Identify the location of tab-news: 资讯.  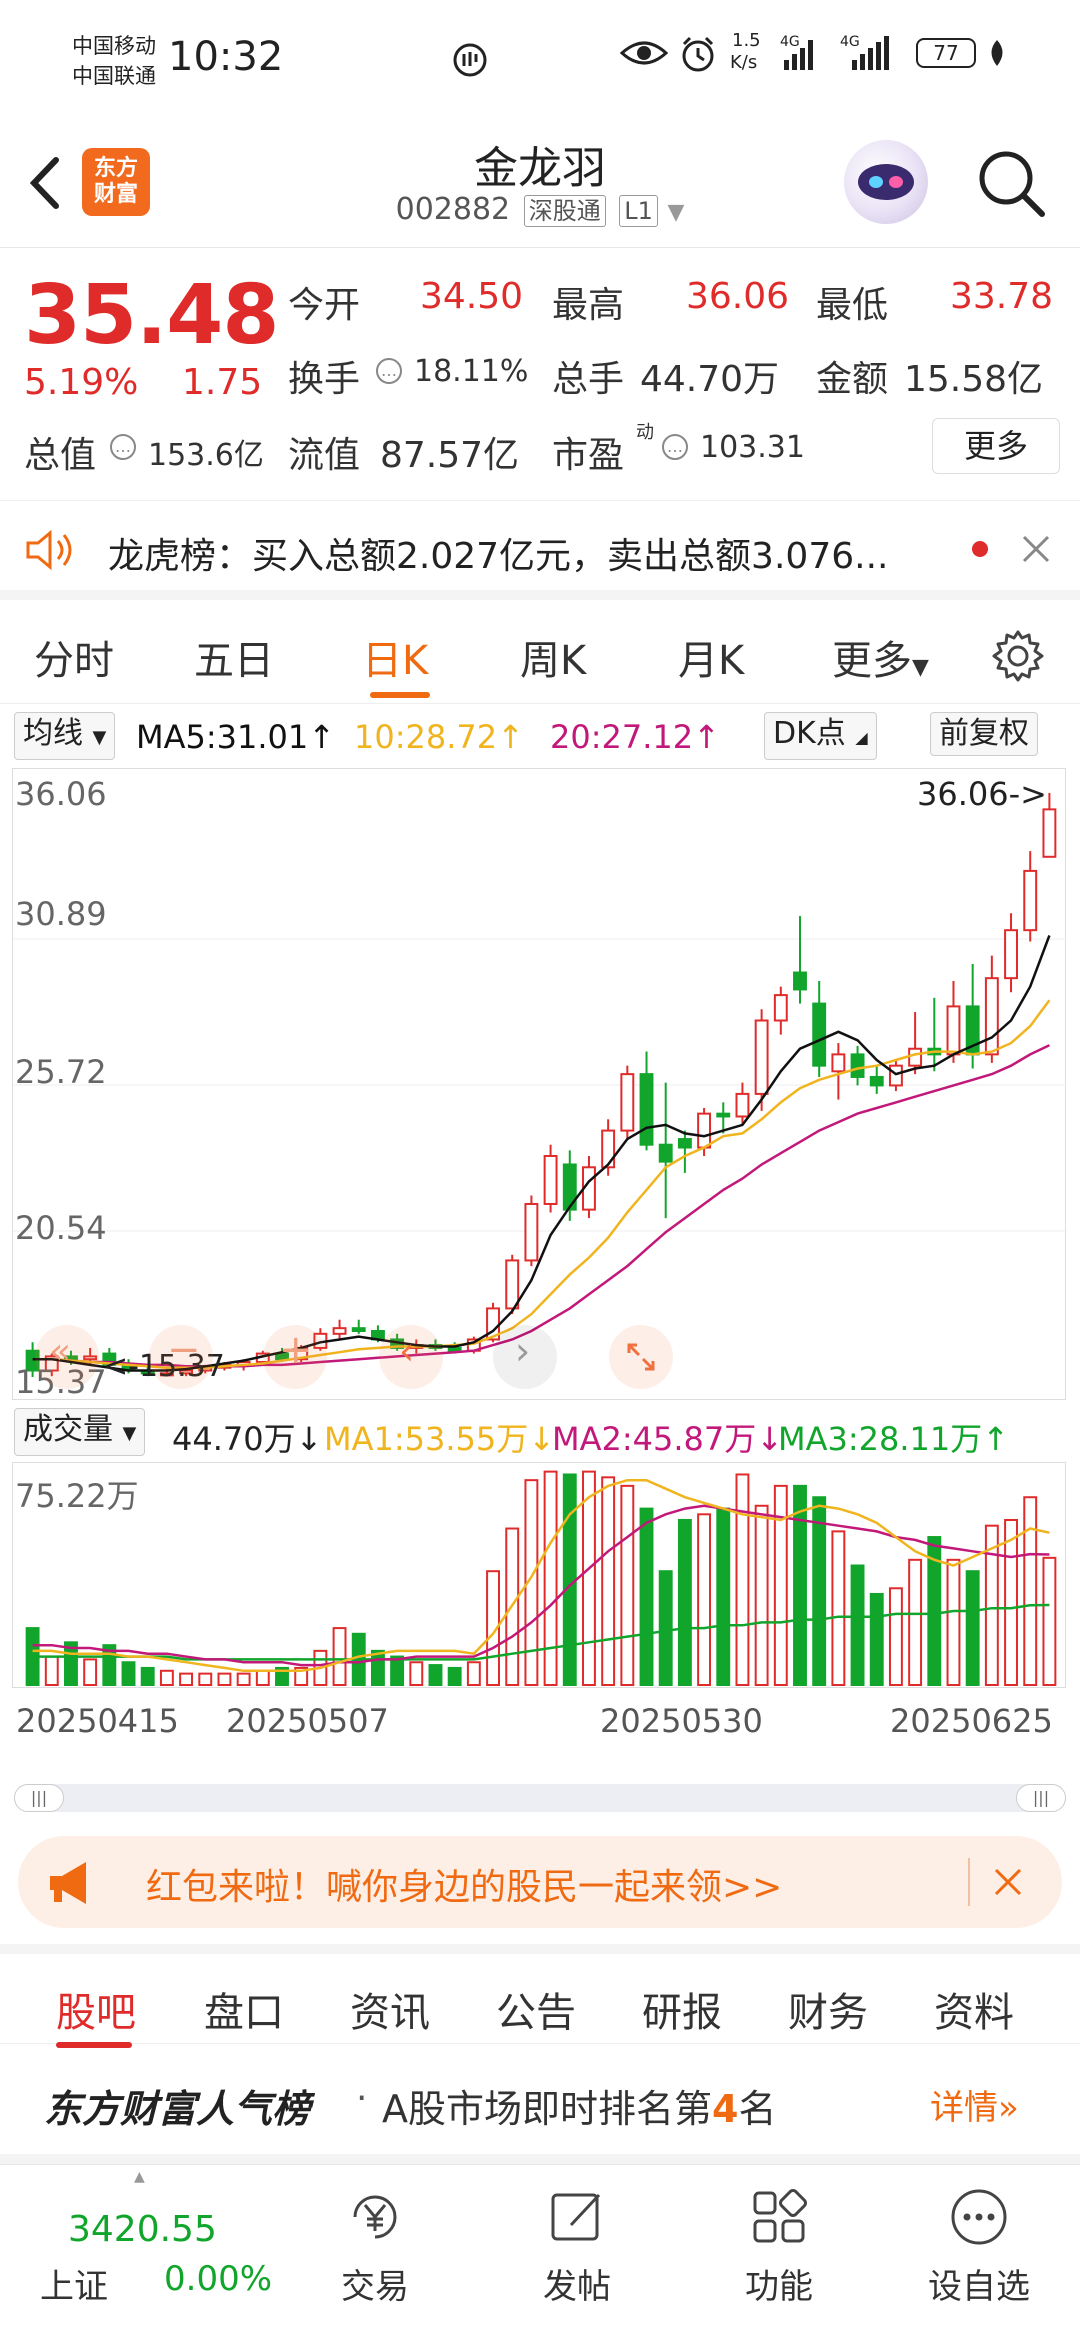
(390, 2009).